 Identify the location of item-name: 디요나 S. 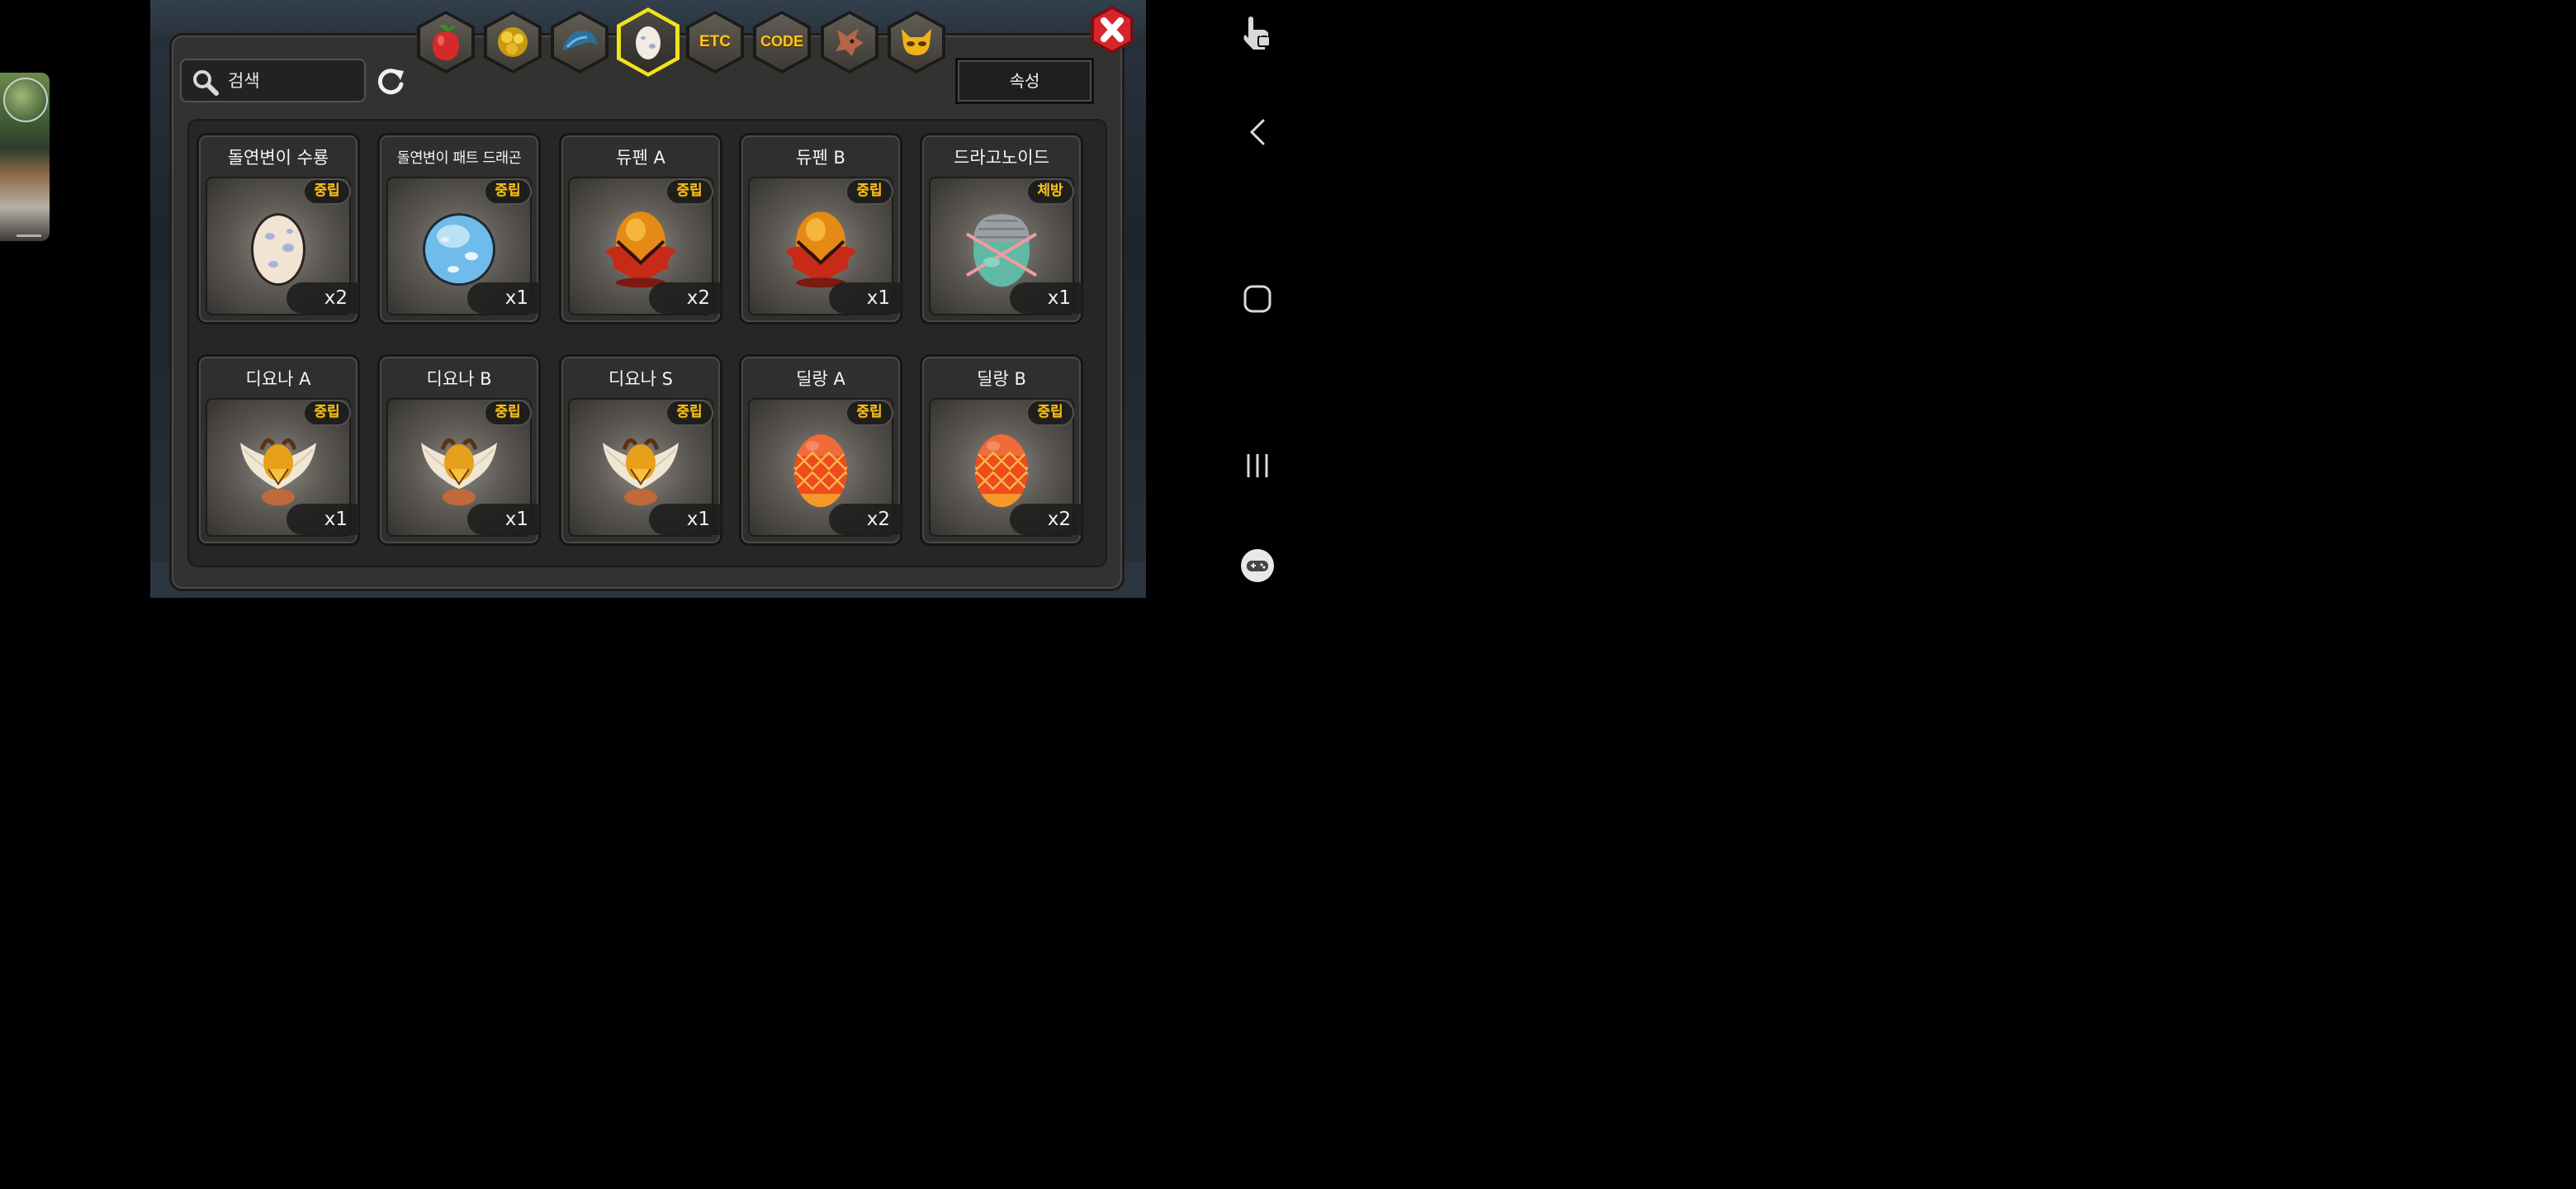
(640, 379).